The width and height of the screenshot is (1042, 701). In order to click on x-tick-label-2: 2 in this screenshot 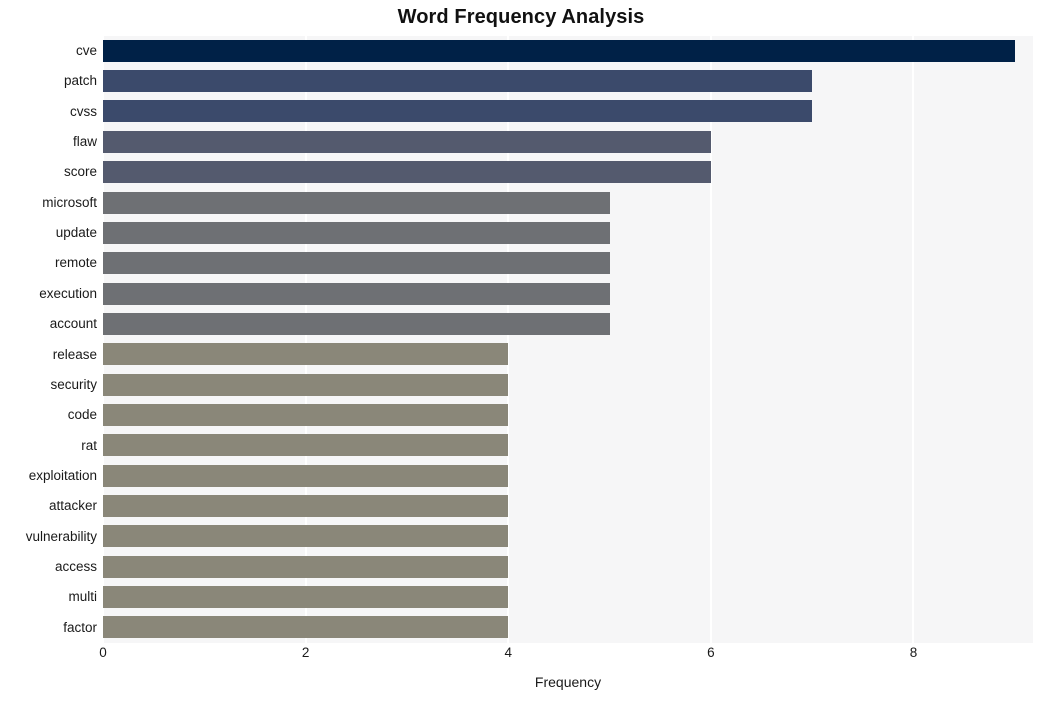, I will do `click(305, 652)`.